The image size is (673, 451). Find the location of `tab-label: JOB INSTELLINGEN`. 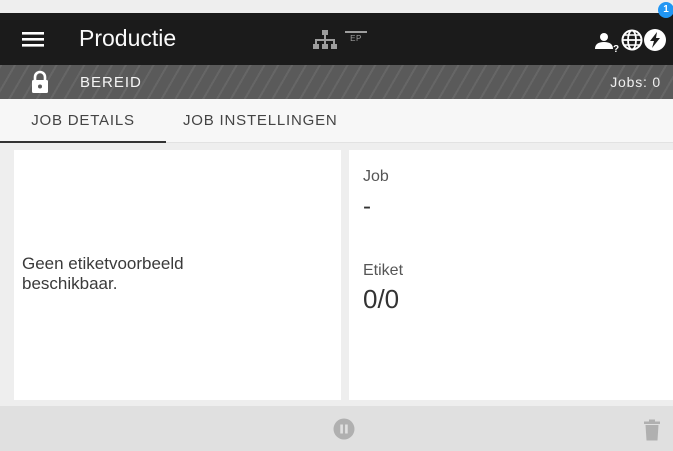

tab-label: JOB INSTELLINGEN is located at coordinates (260, 120).